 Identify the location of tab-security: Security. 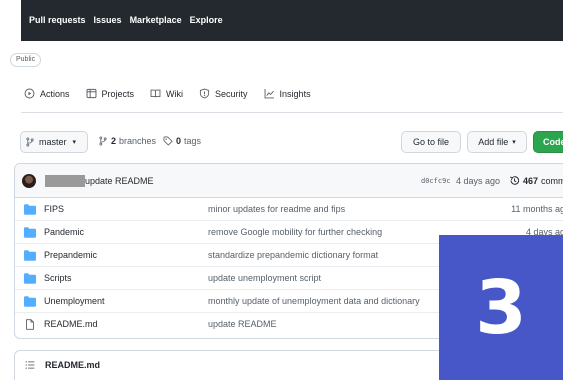
(223, 93).